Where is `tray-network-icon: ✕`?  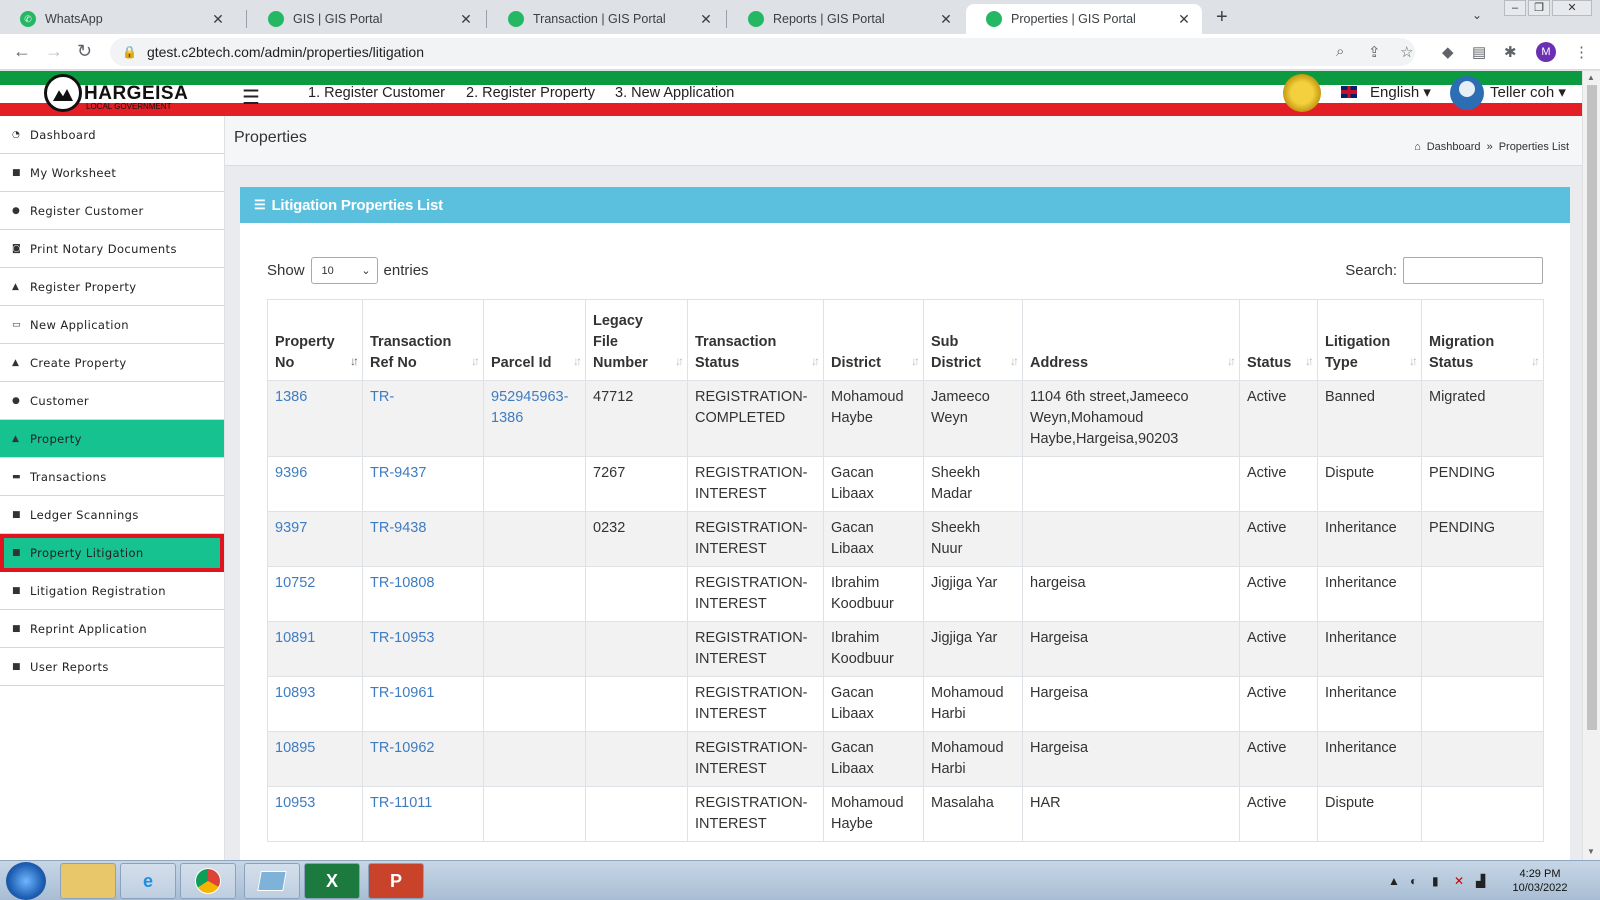
tray-network-icon: ✕ is located at coordinates (1459, 881).